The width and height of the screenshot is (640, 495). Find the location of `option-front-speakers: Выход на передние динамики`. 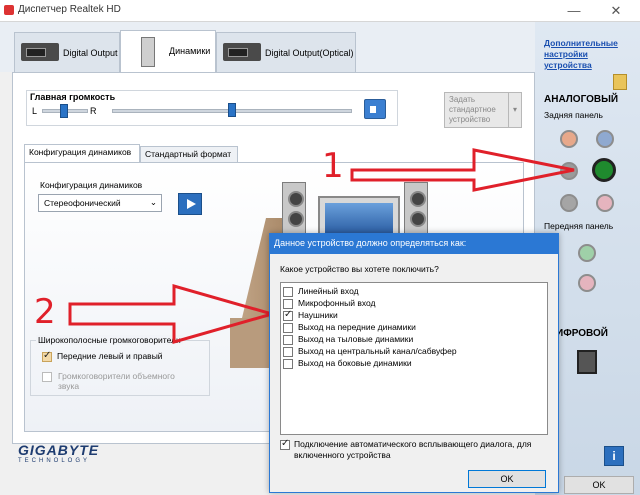

option-front-speakers: Выход на передние динамики is located at coordinates (349, 327).